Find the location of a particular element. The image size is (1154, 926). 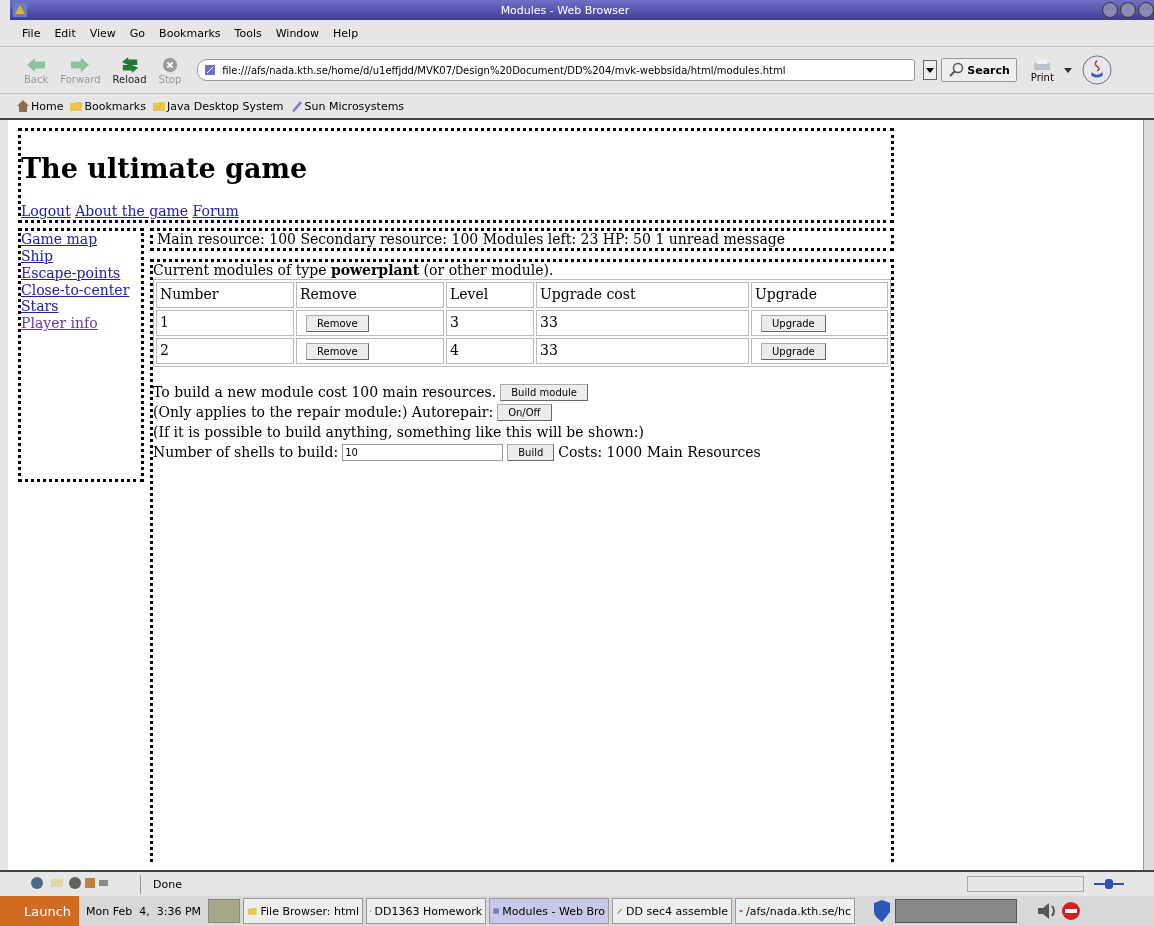

help-icon is located at coordinates (882, 911).